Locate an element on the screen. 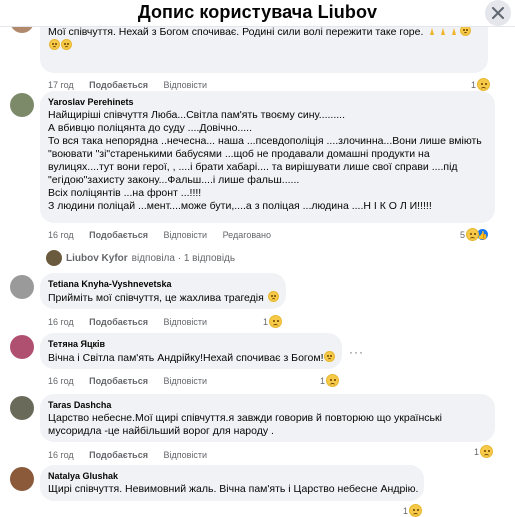 This screenshot has width=515, height=517. reaction-count: 5 👍 is located at coordinates (475, 234).